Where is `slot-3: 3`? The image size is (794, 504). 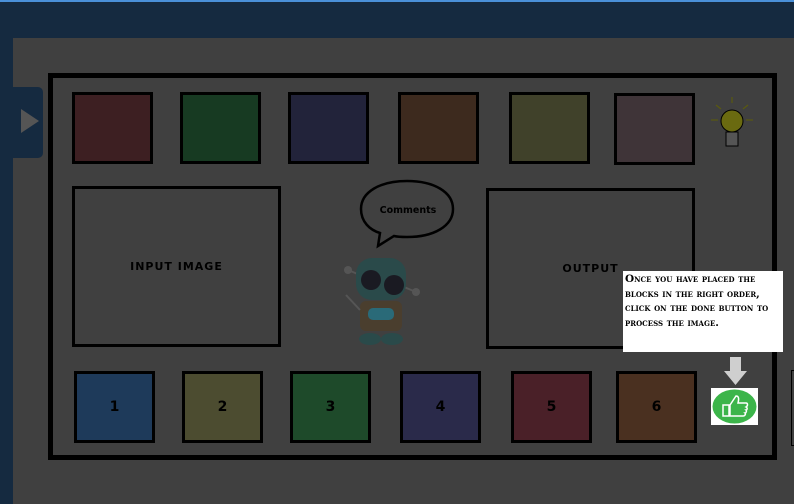 slot-3: 3 is located at coordinates (330, 407).